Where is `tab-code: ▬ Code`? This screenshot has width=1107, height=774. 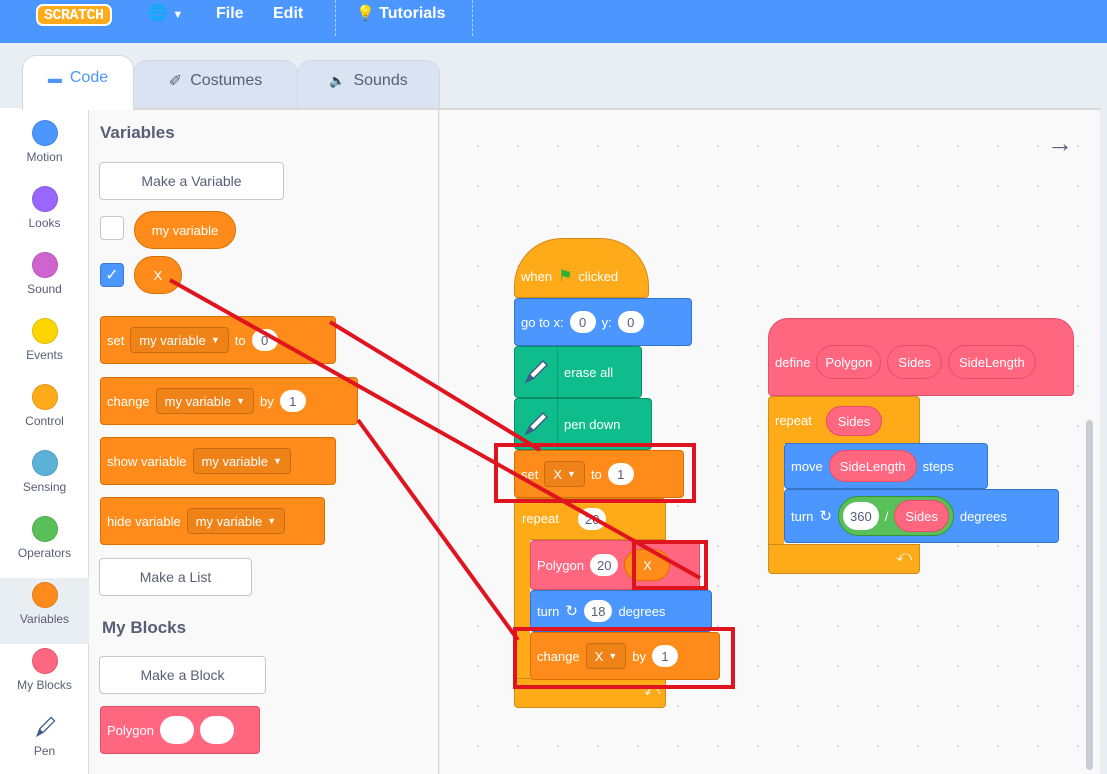
tab-code: ▬ Code is located at coordinates (78, 82).